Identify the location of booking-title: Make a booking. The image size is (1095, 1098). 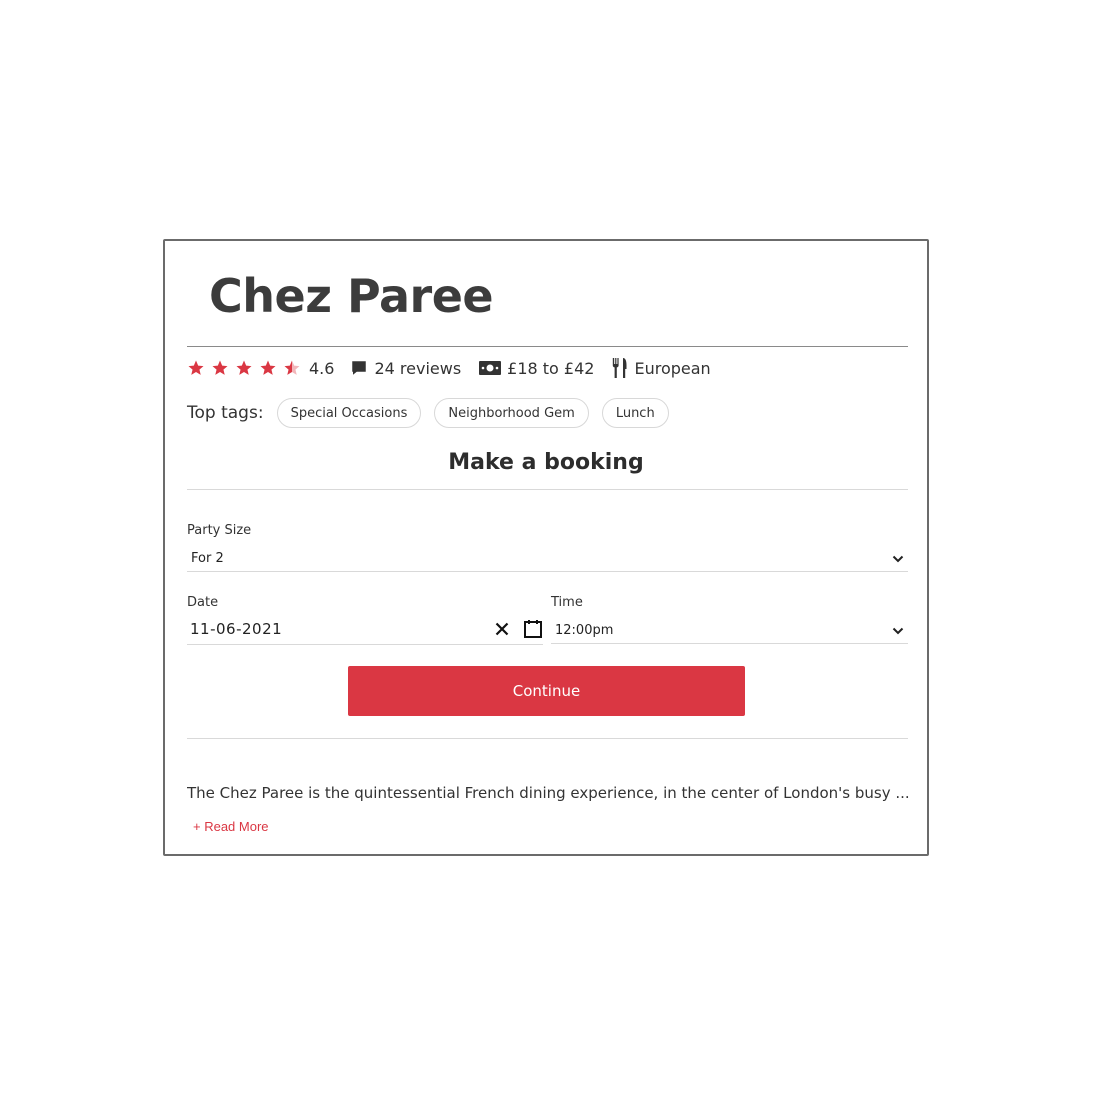
(546, 462).